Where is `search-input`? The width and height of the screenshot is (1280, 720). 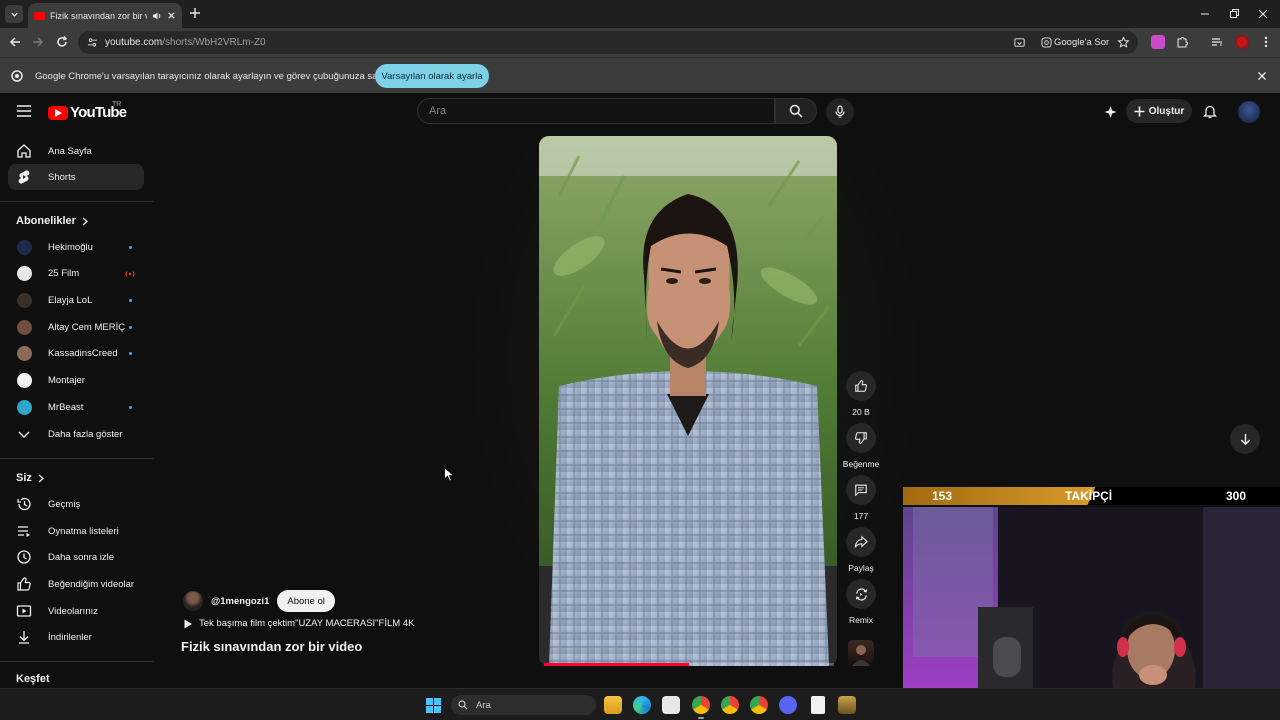 search-input is located at coordinates (589, 111).